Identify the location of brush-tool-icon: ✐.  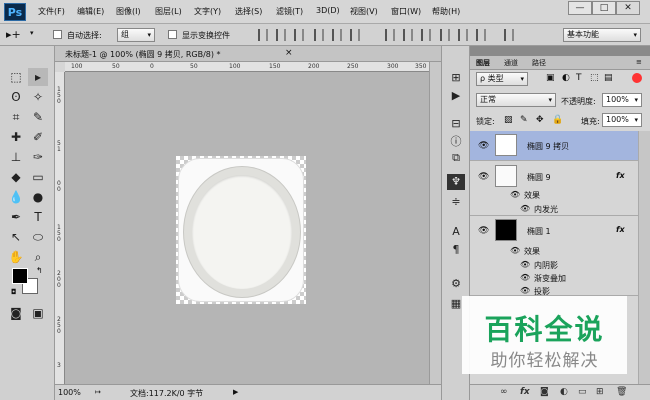
(38, 137).